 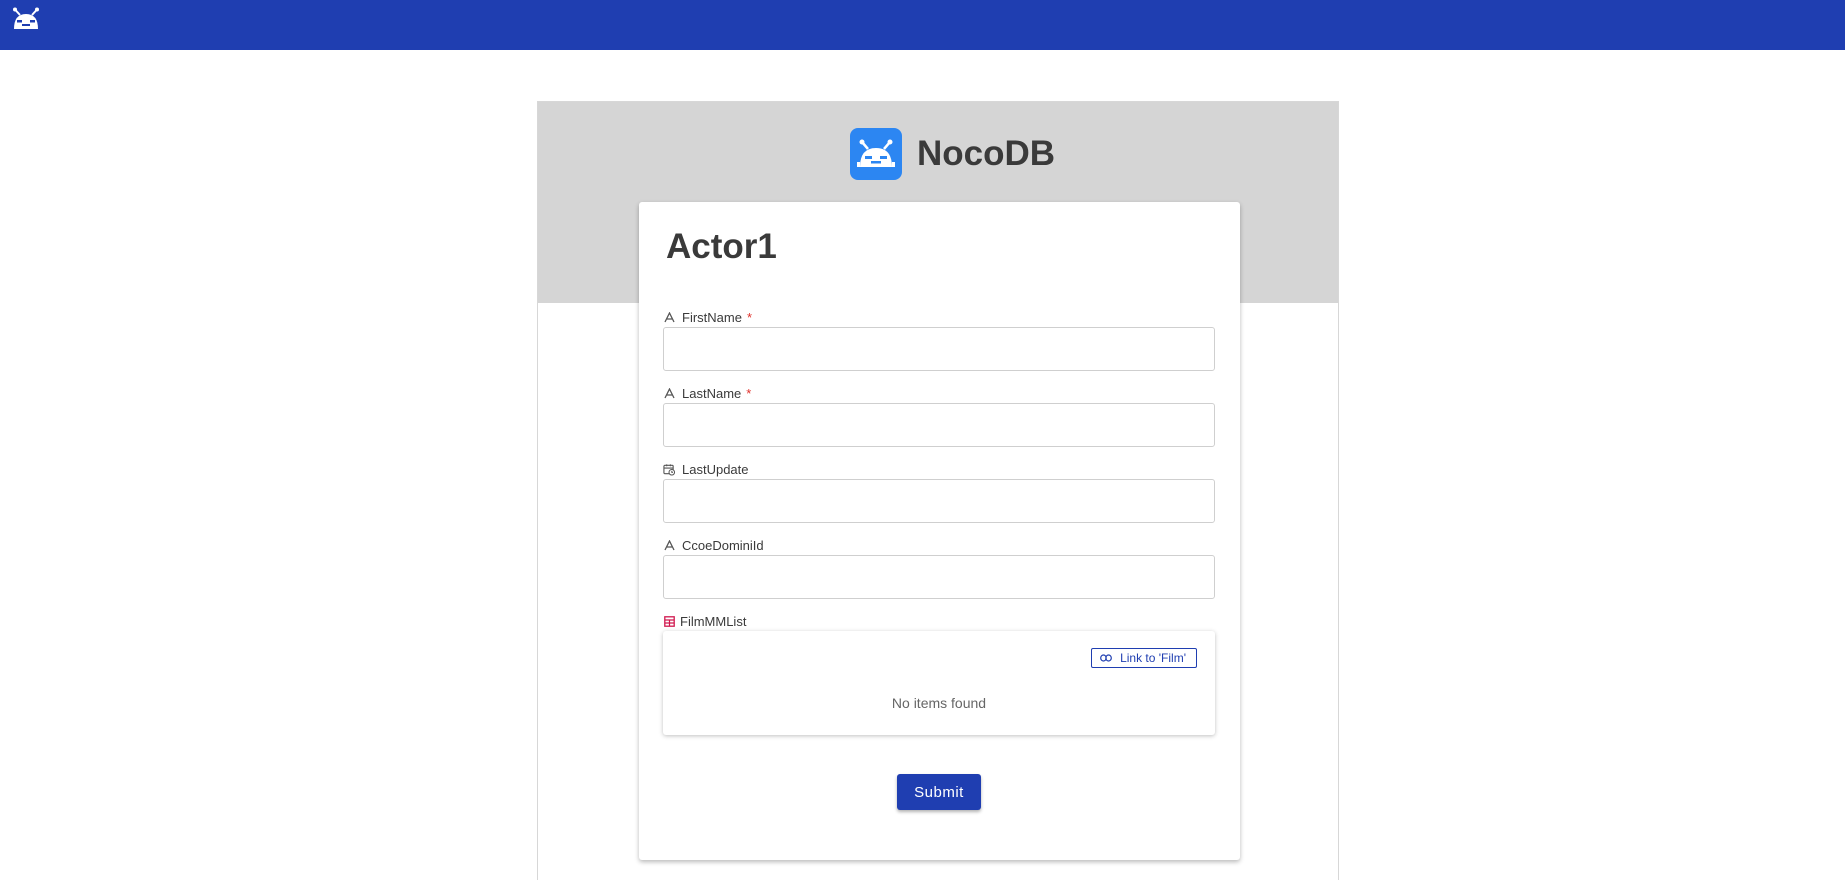 I want to click on field-label-text: LastName, so click(x=712, y=393).